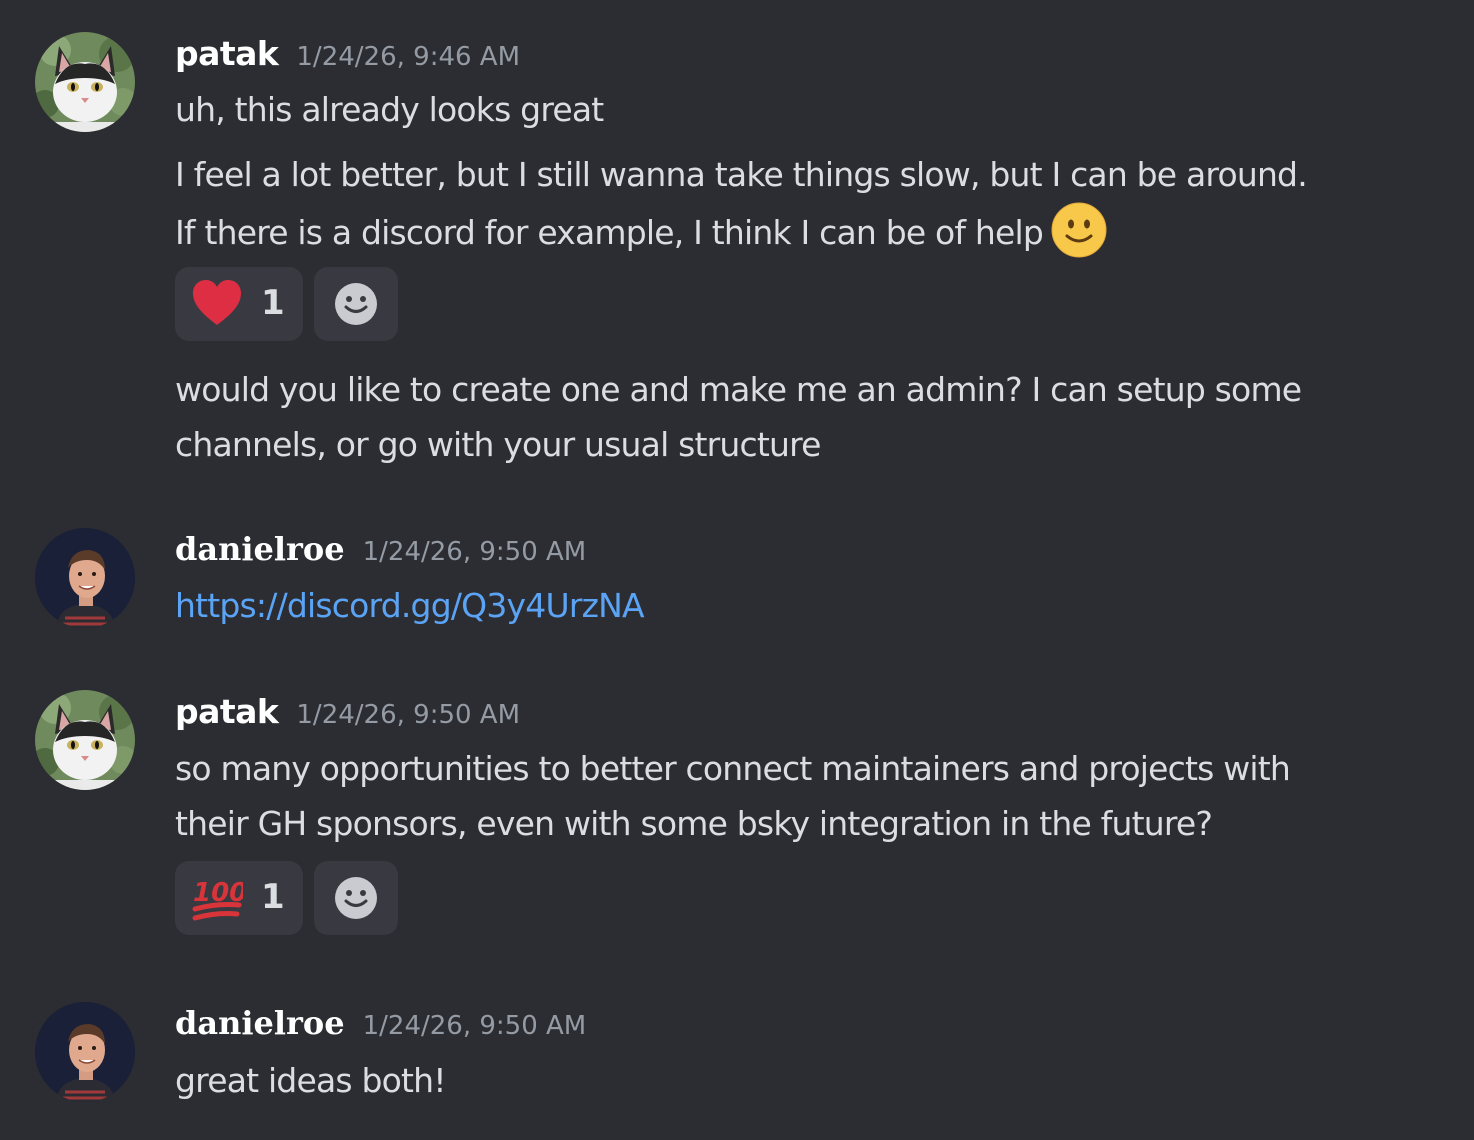  Describe the element at coordinates (1079, 230) in the screenshot. I see `slightly-smiling-face-emoji` at that location.